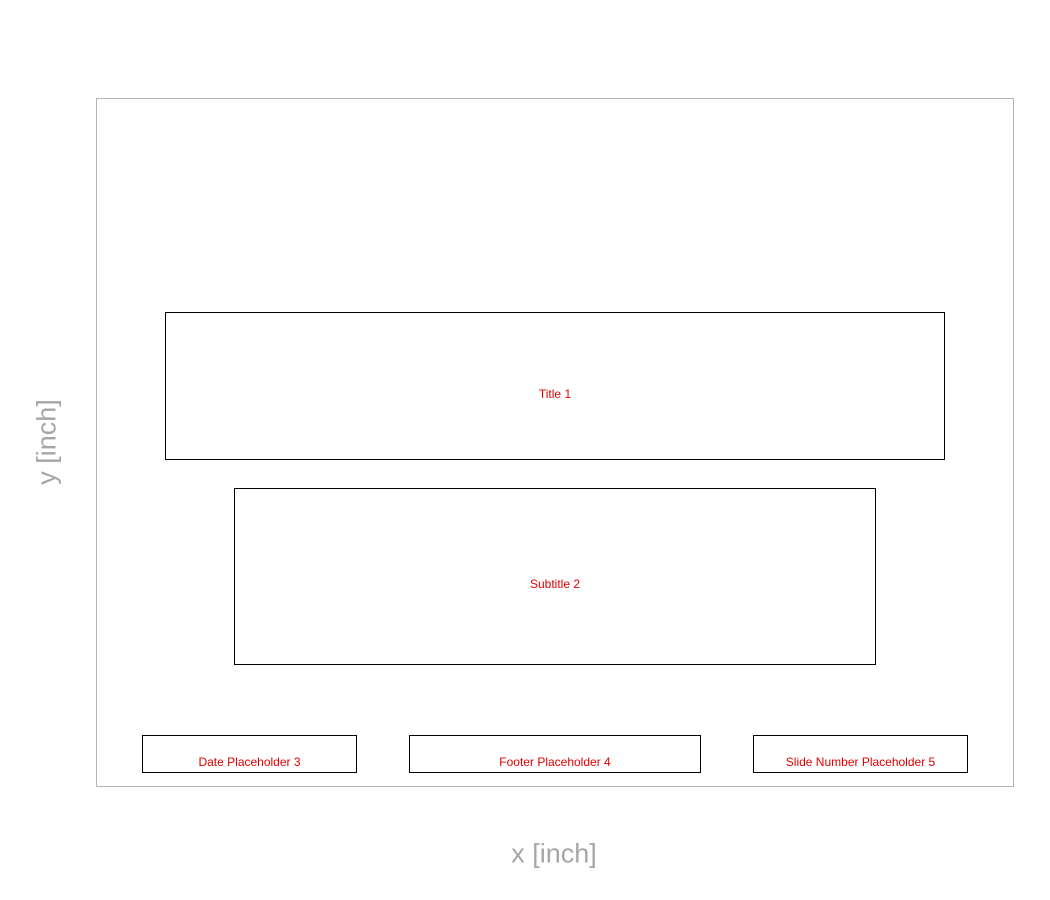 The width and height of the screenshot is (1050, 900). What do you see at coordinates (249, 754) in the screenshot?
I see `date-placeholder: Date Placeholder 3` at bounding box center [249, 754].